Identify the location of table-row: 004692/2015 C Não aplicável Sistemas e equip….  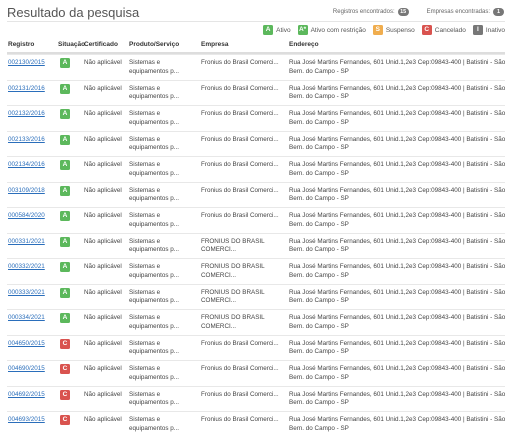
(256, 398).